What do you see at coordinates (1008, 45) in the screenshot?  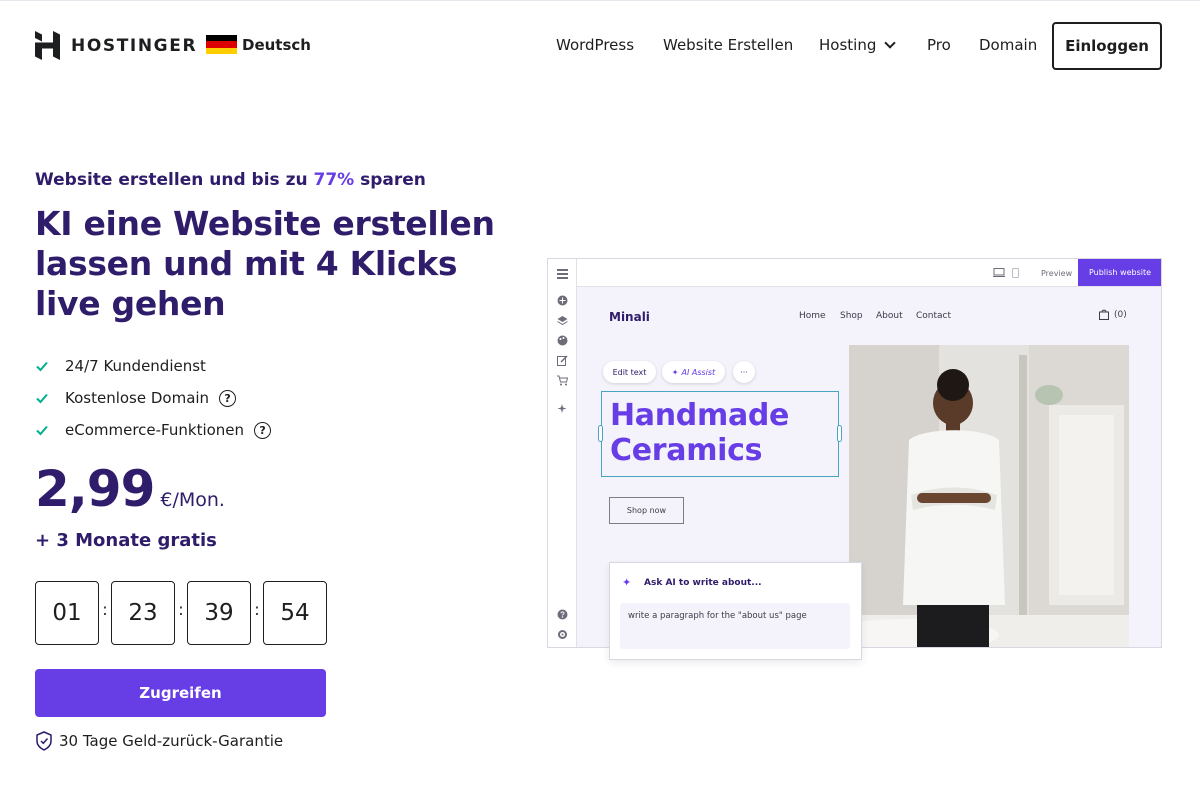 I see `nav-domain: Domain` at bounding box center [1008, 45].